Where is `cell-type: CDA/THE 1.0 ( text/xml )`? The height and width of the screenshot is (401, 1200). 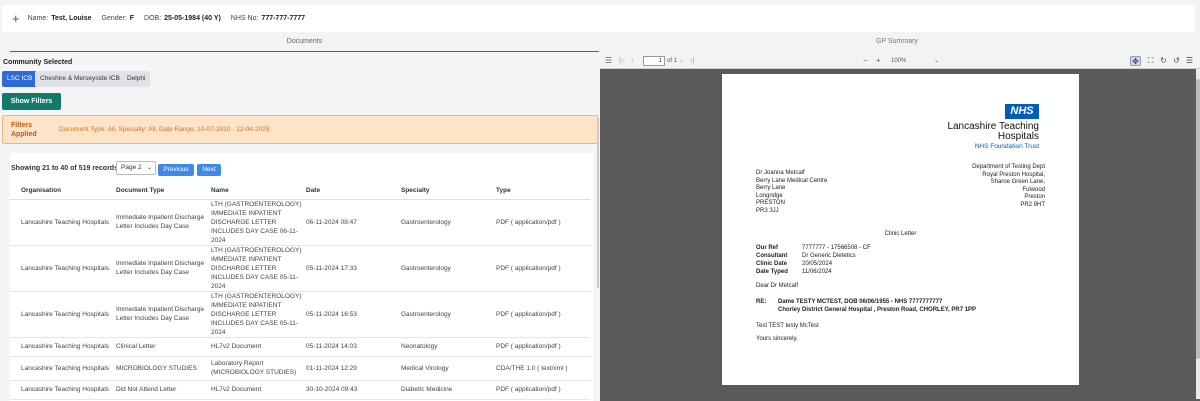 cell-type: CDA/THE 1.0 ( text/xml ) is located at coordinates (543, 368).